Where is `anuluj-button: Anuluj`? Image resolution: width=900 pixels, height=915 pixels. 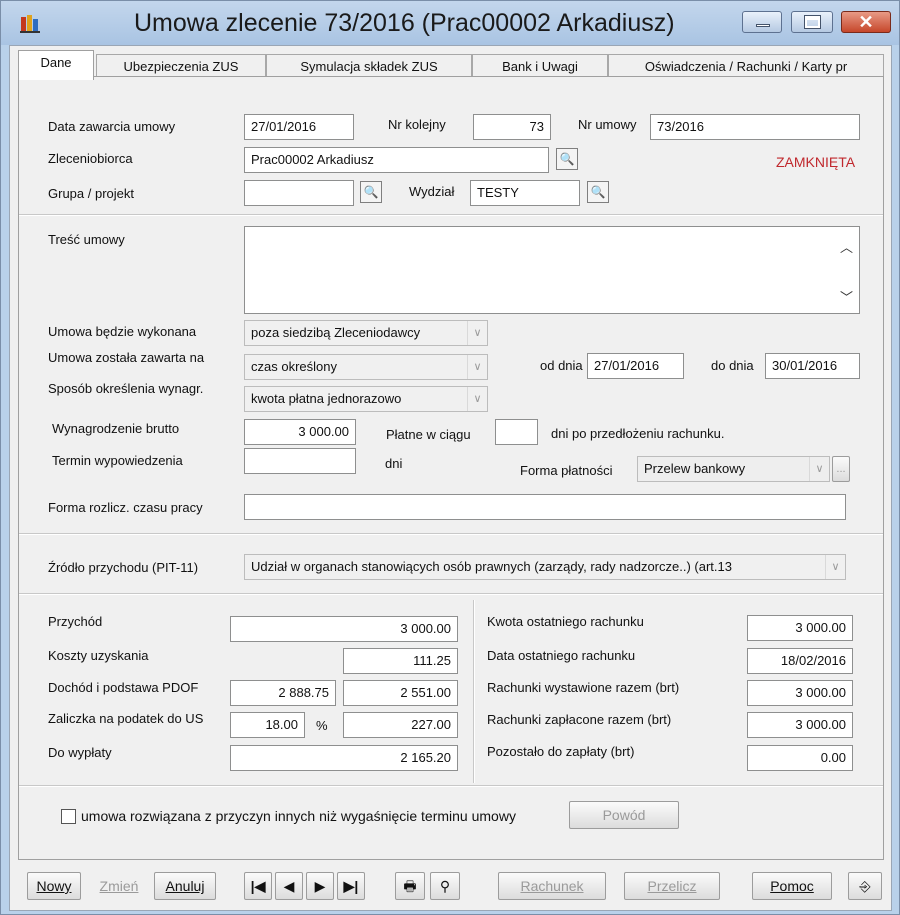
anuluj-button: Anuluj is located at coordinates (185, 886).